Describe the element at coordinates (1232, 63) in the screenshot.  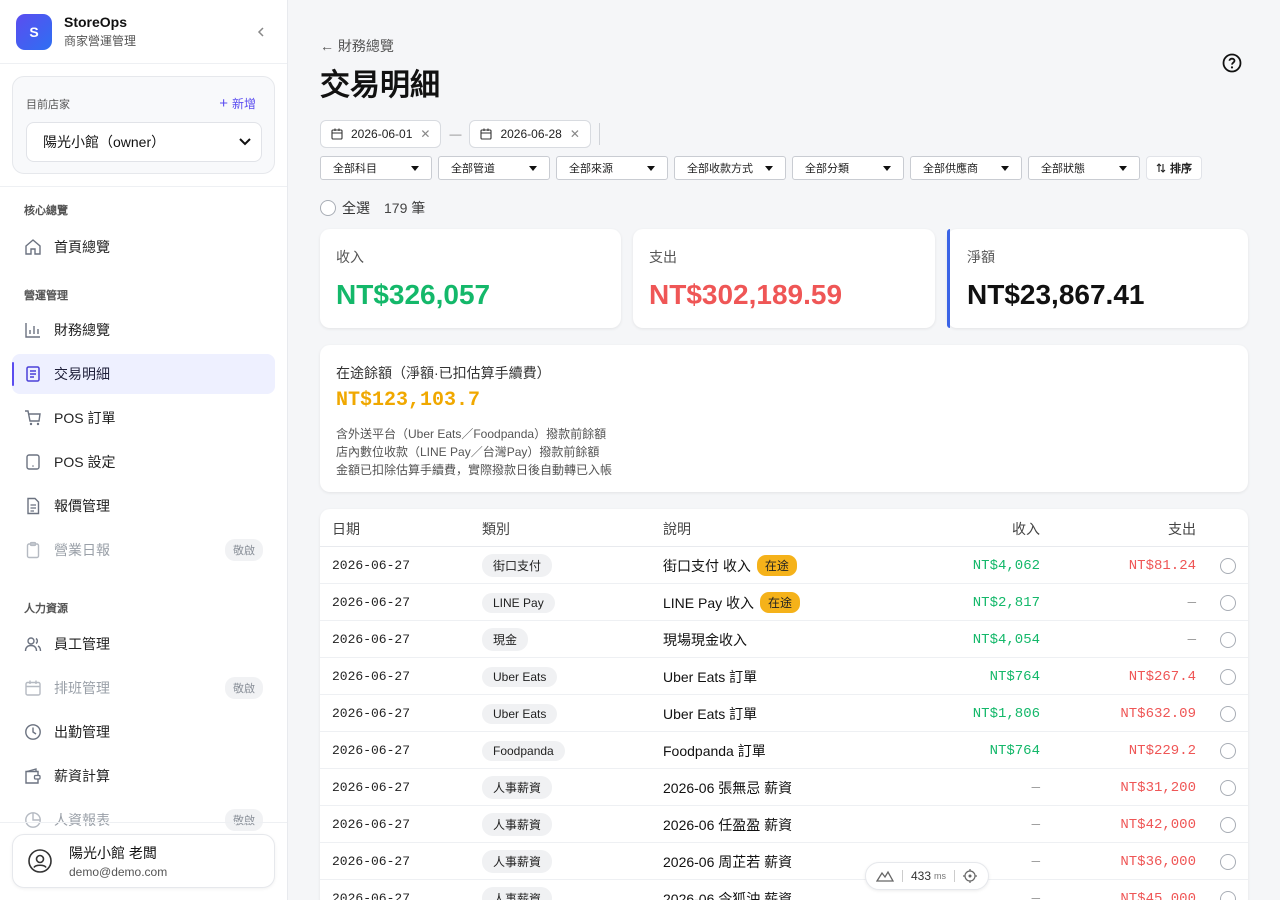
I see `help-icon` at that location.